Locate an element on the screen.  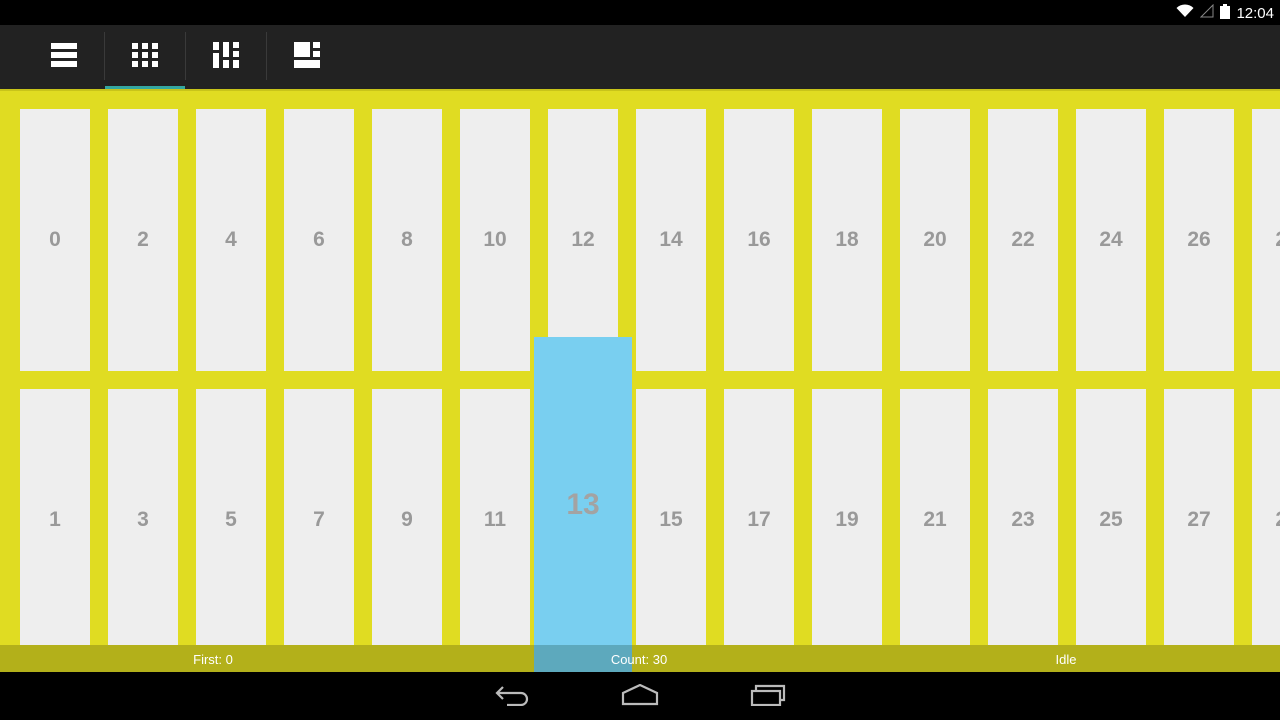
scroll-state-label: Idle is located at coordinates (1066, 659).